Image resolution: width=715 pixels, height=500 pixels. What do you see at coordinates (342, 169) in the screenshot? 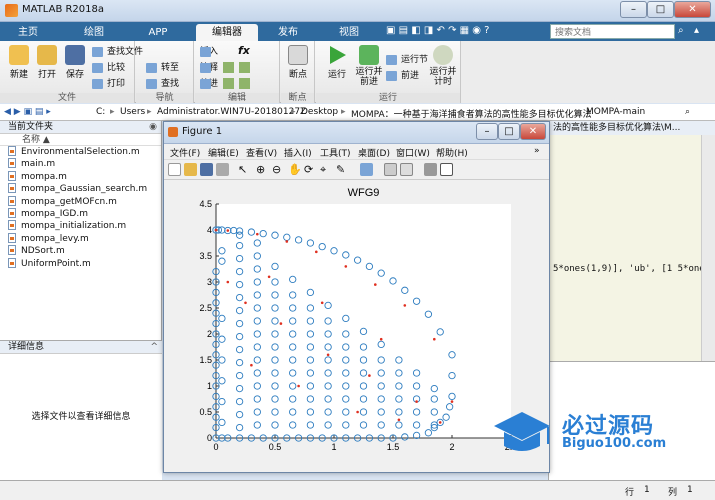
I see `brush-icon: ✎` at bounding box center [342, 169].